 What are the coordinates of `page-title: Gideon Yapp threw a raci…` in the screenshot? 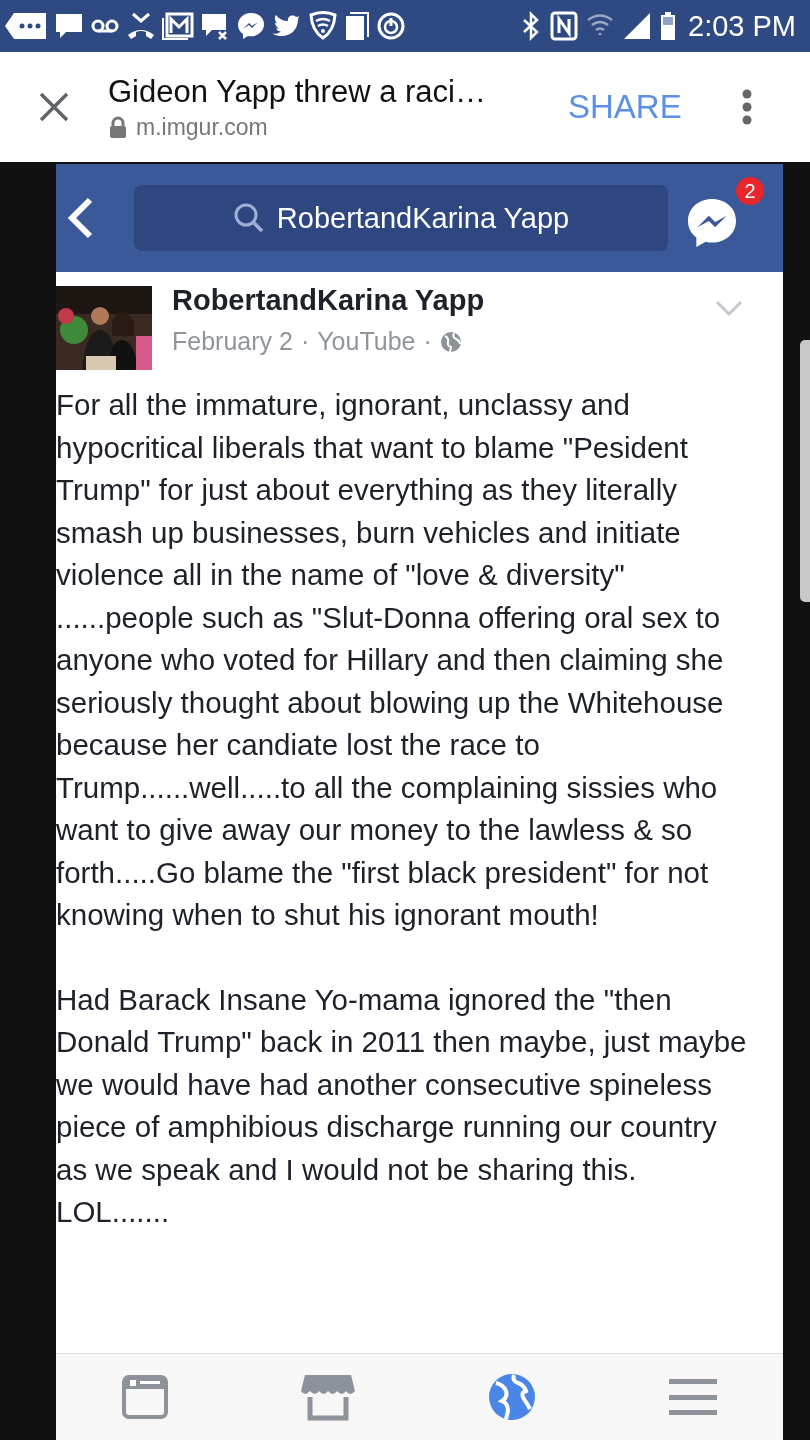 It's located at (297, 91).